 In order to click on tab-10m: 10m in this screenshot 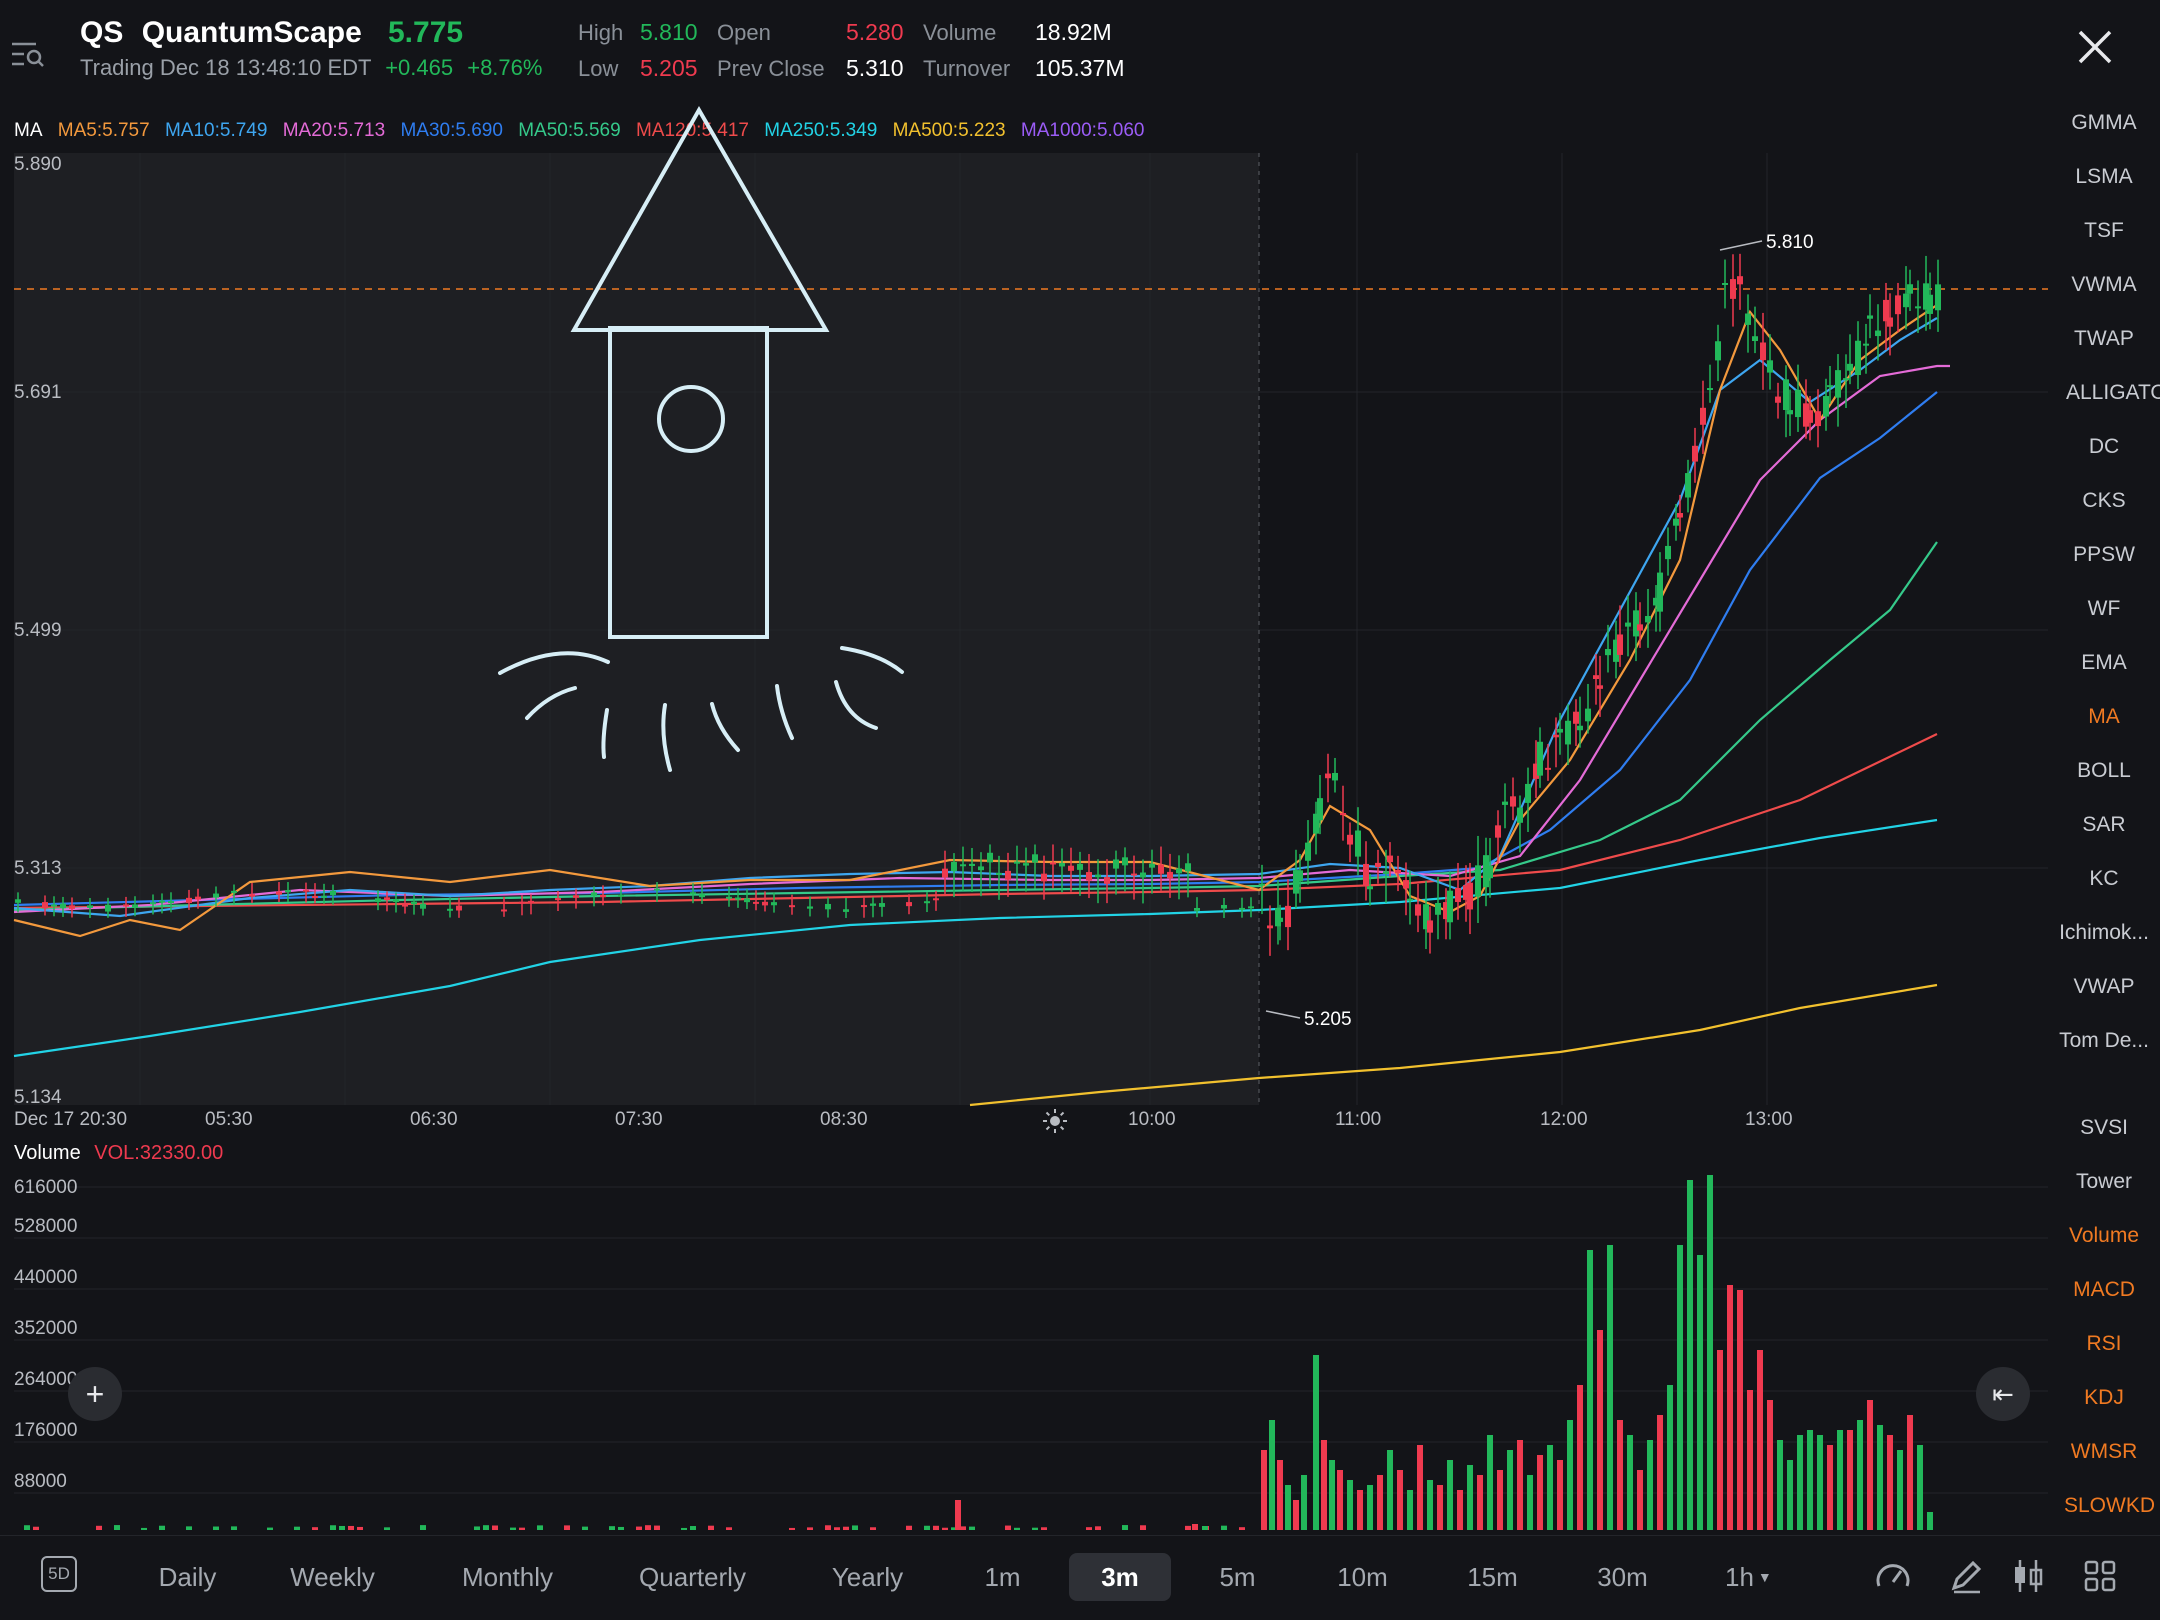, I will do `click(1362, 1577)`.